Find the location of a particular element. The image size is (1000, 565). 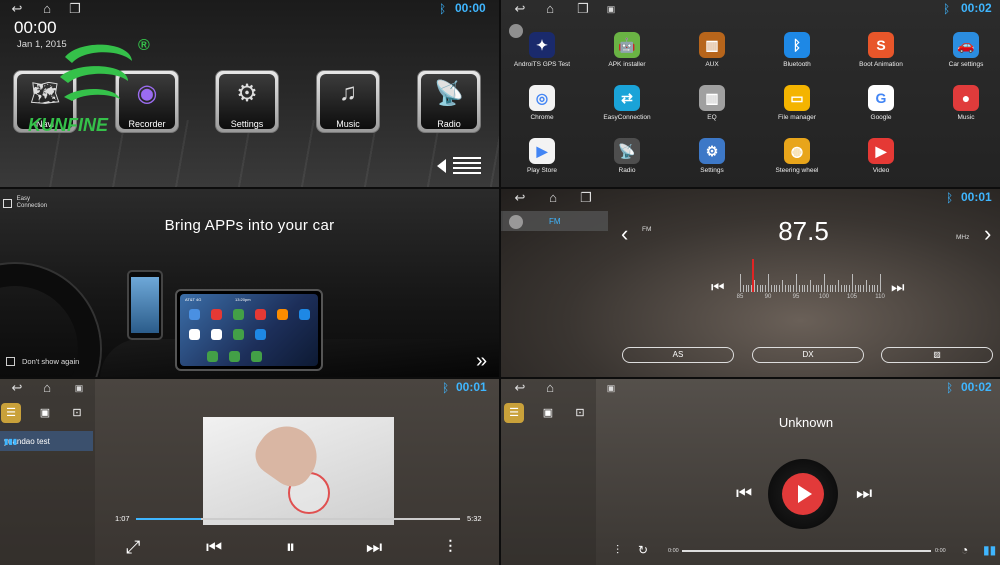

seek-up-icon: › is located at coordinates (987, 234).